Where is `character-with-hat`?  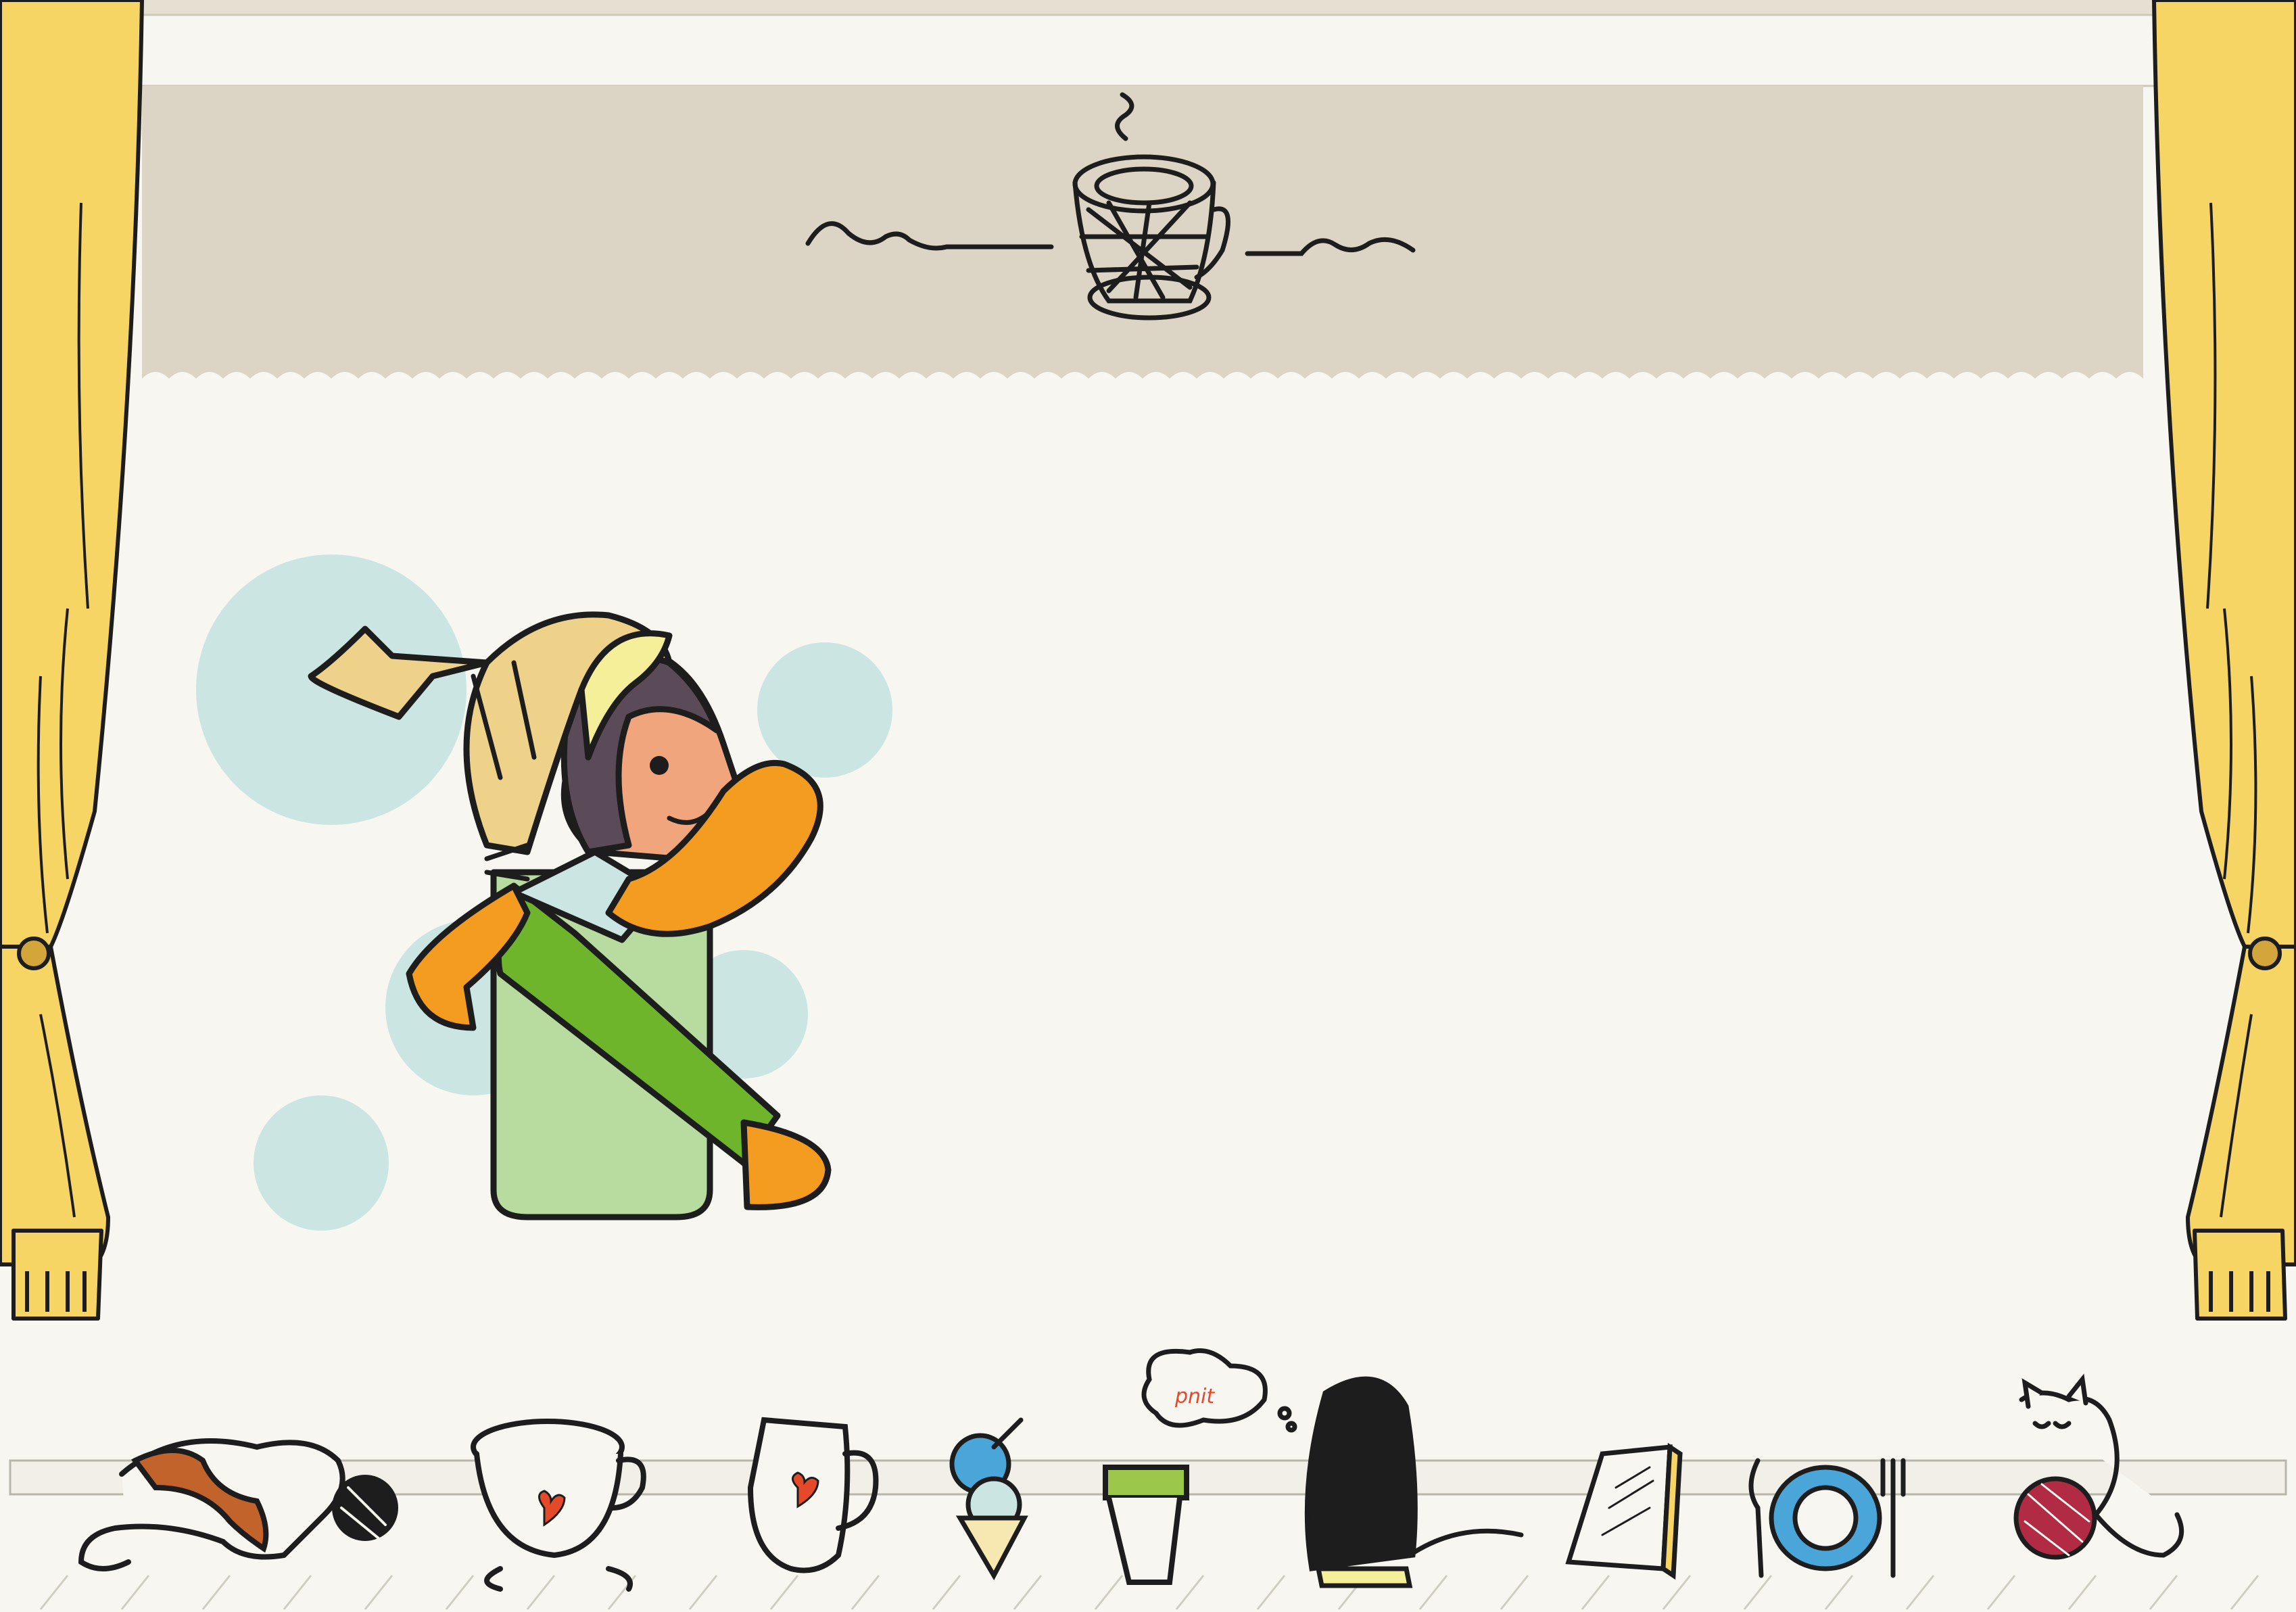 character-with-hat is located at coordinates (570, 915).